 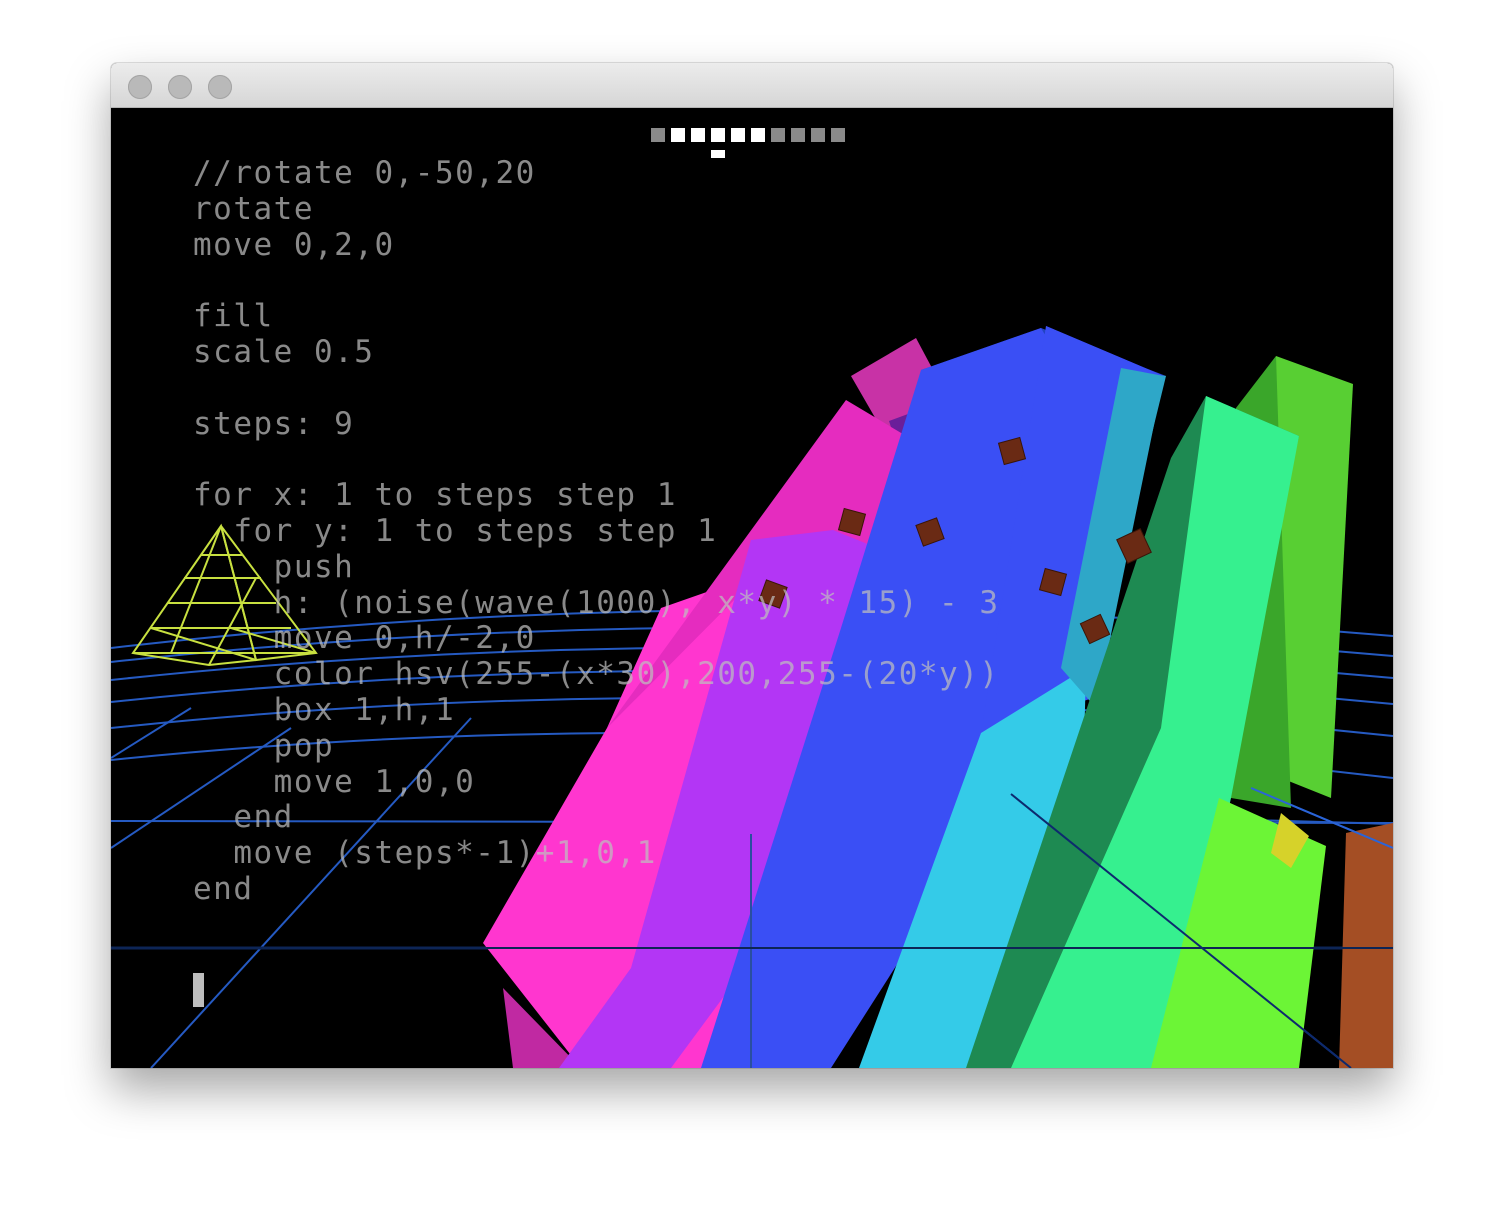 I want to click on code-line: h: (noise(wave(1000), x*y) * 15) - 3, so click(x=596, y=603).